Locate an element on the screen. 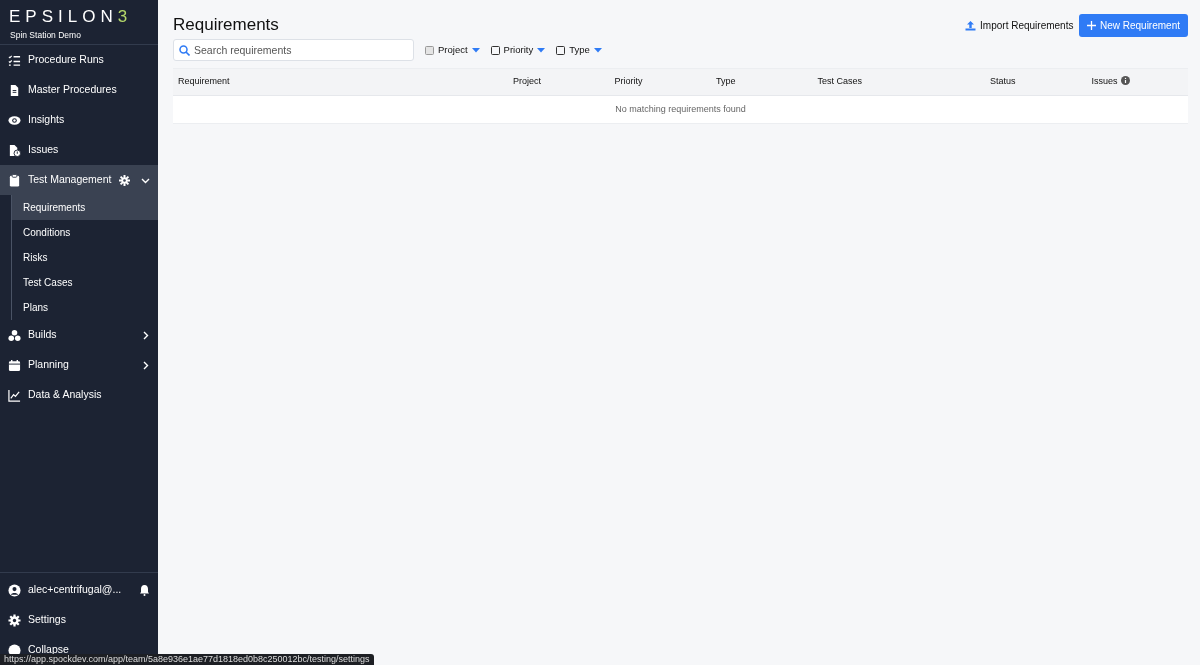 The height and width of the screenshot is (665, 1200). clipboard-icon is located at coordinates (14, 180).